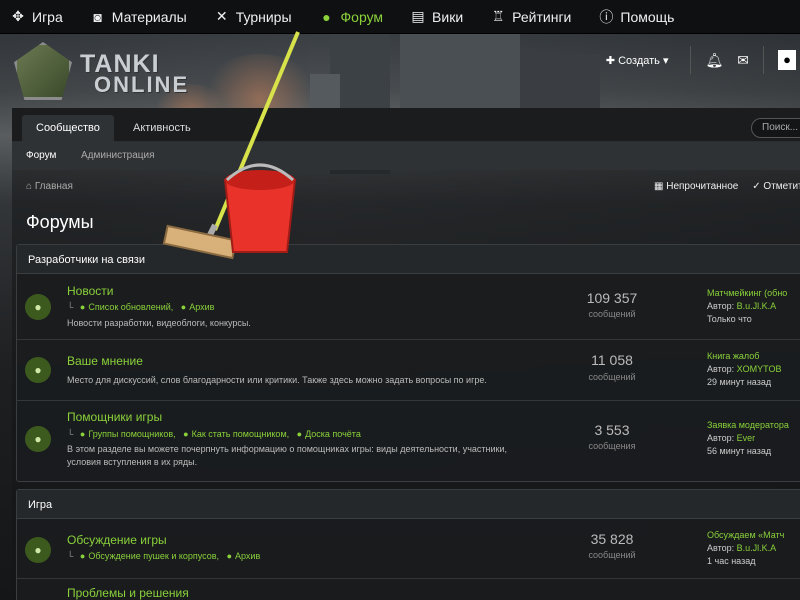 The height and width of the screenshot is (600, 800). What do you see at coordinates (664, 60) in the screenshot?
I see `caret-down-icon: ▾` at bounding box center [664, 60].